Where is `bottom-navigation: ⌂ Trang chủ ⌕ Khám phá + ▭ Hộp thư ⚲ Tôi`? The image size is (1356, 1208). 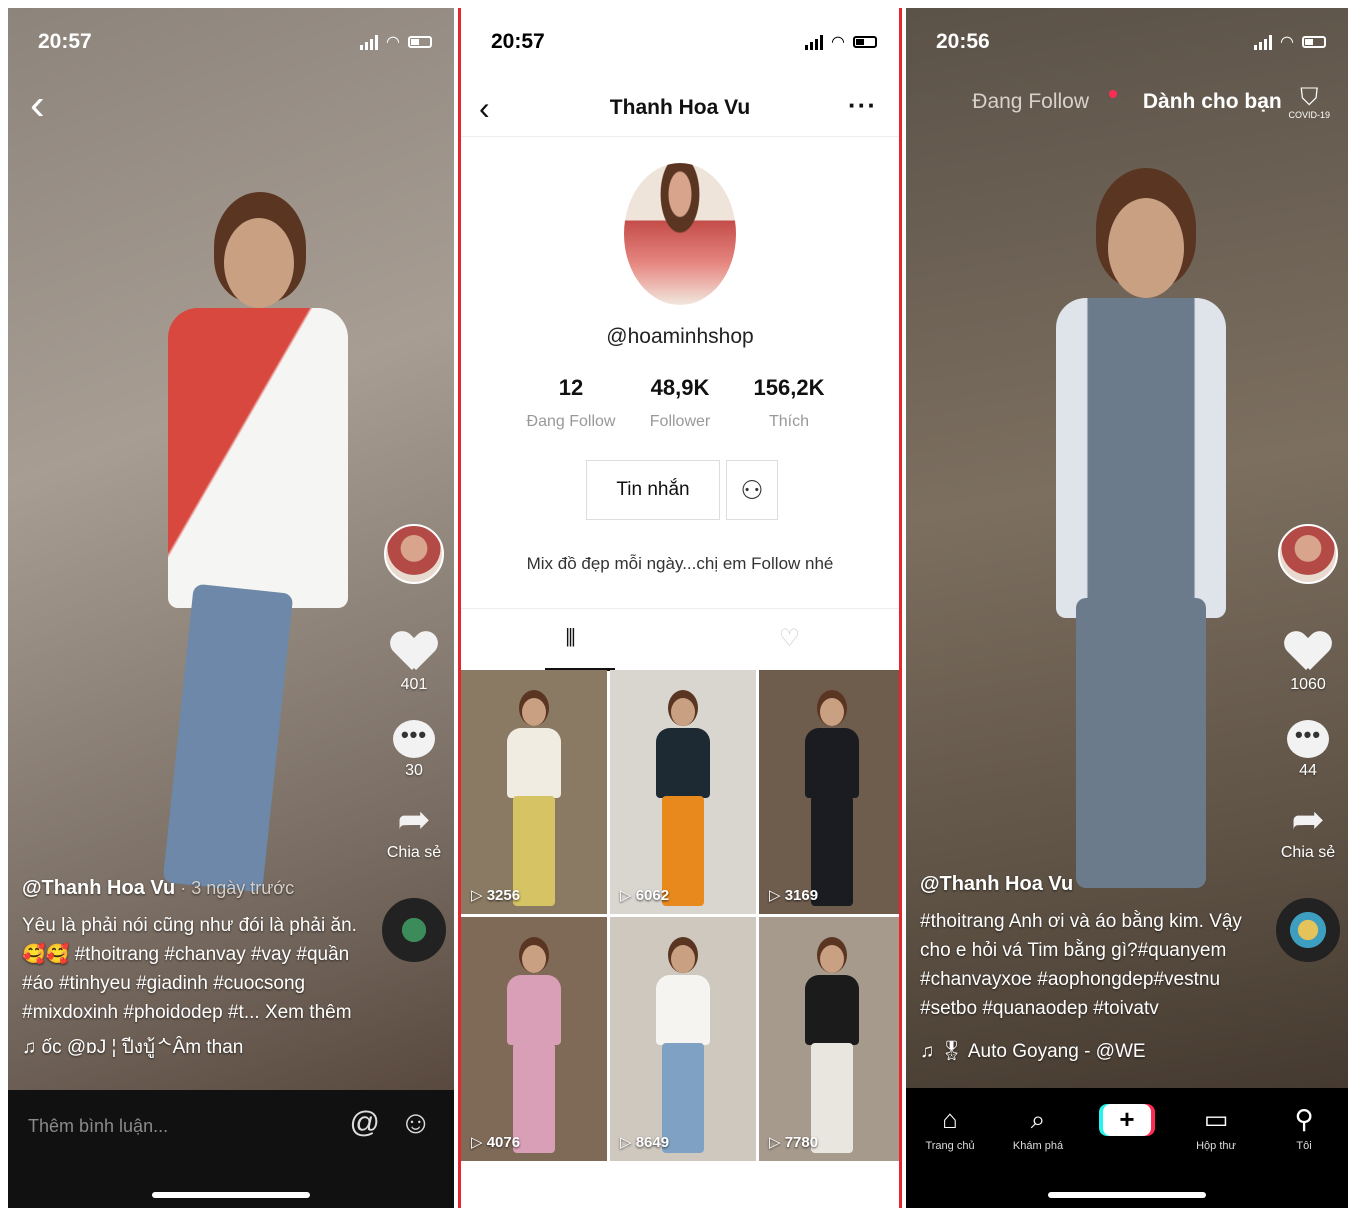 bottom-navigation: ⌂ Trang chủ ⌕ Khám phá + ▭ Hộp thư ⚲ Tôi is located at coordinates (1127, 1148).